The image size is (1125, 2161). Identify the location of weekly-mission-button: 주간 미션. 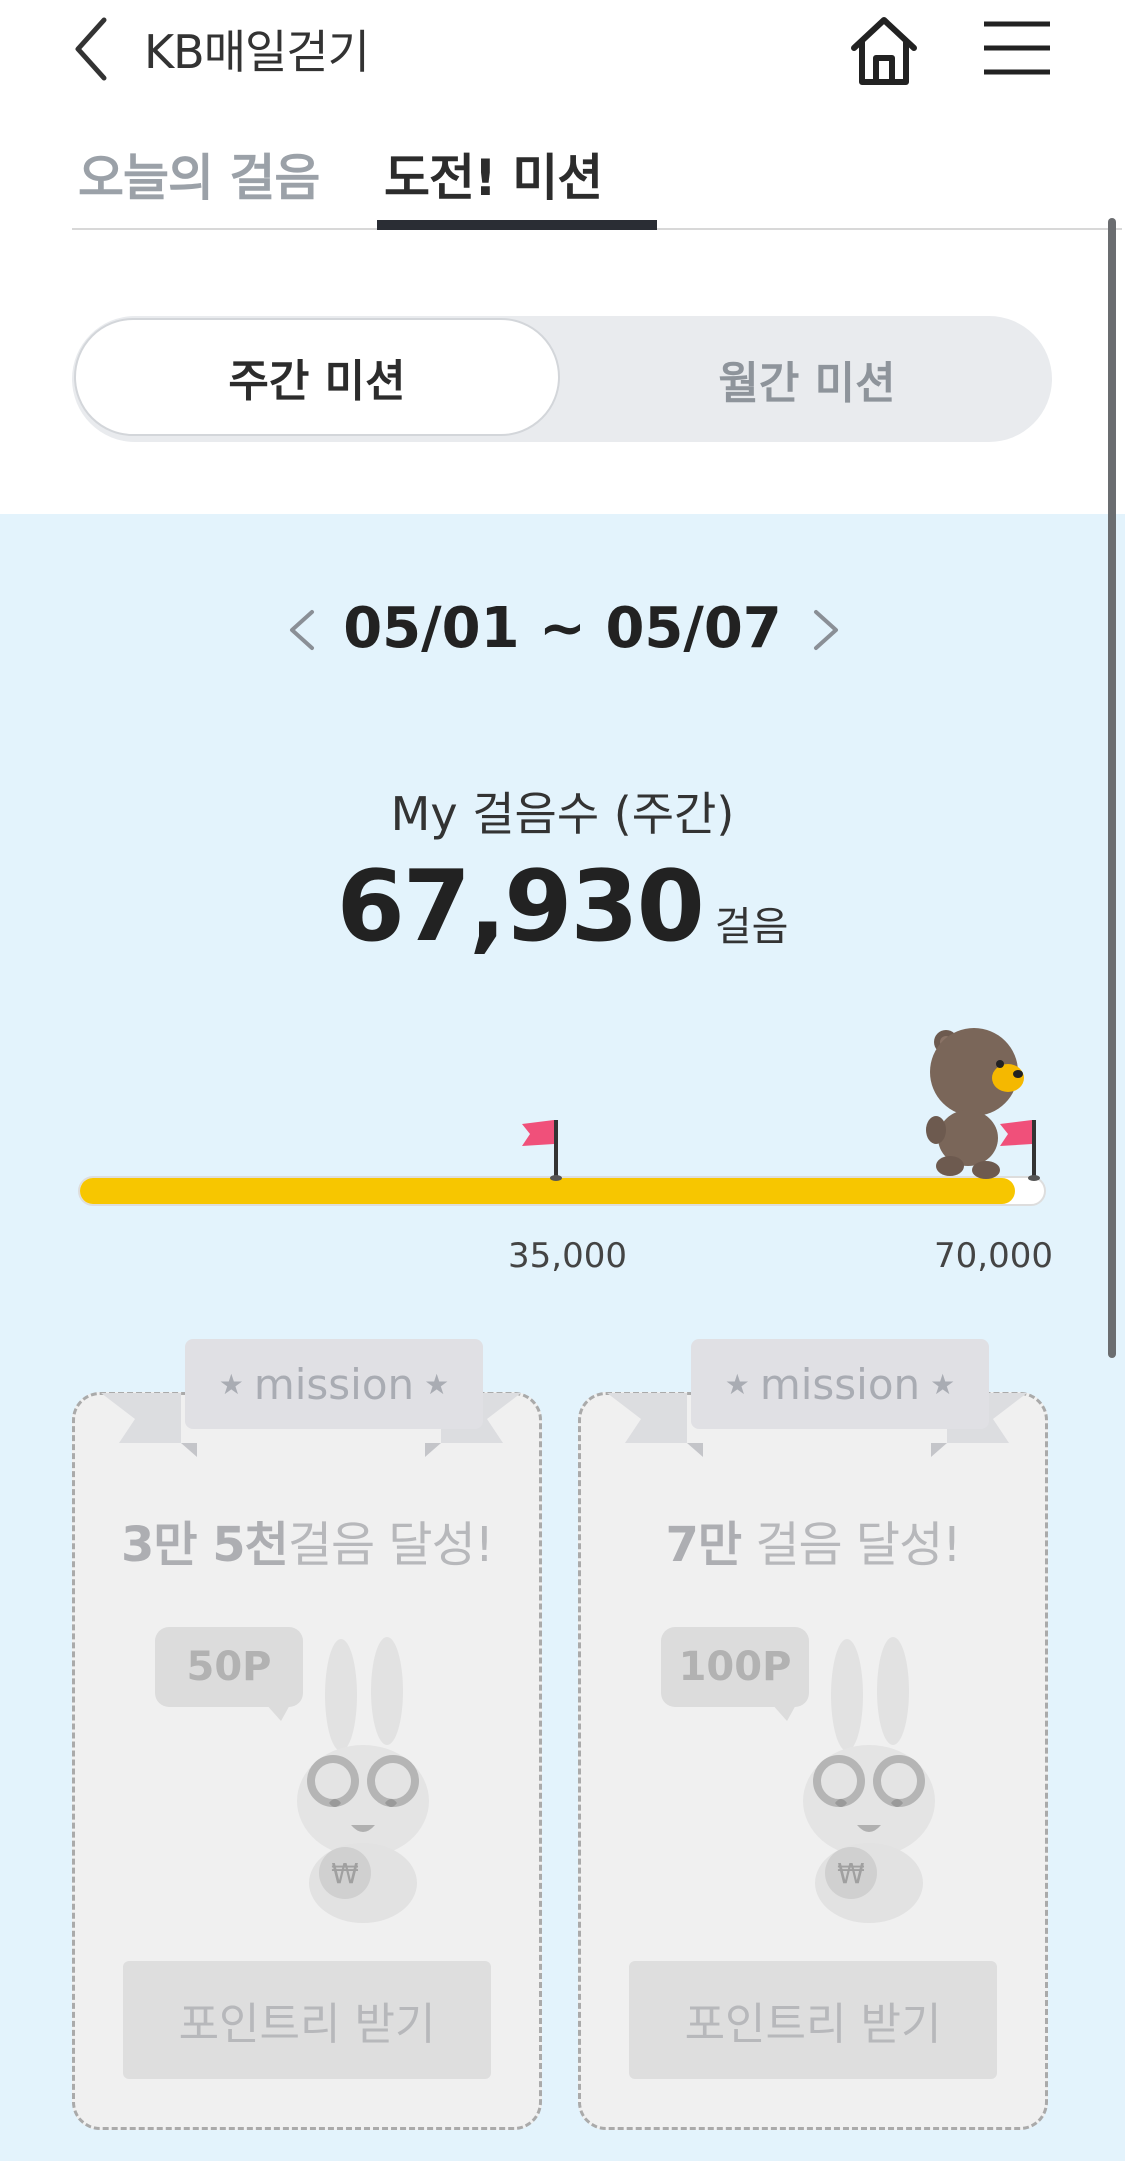
(317, 377).